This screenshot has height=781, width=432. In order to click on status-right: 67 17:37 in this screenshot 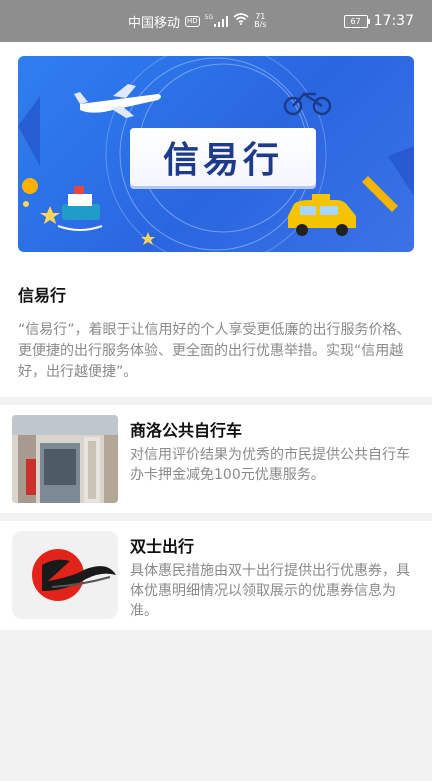, I will do `click(378, 21)`.